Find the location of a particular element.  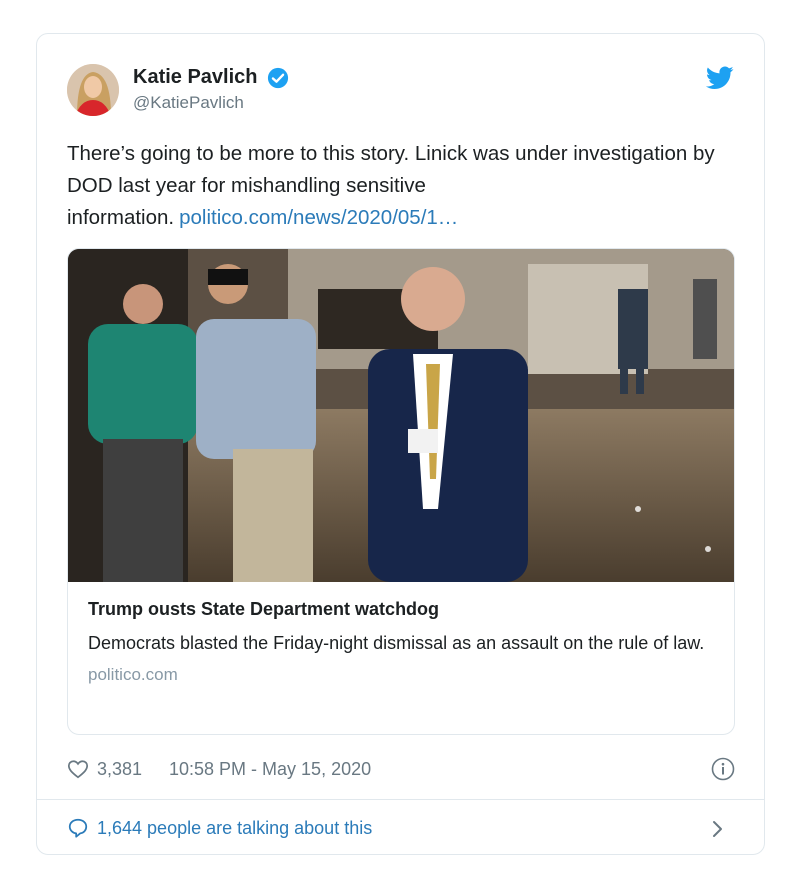

info-icon is located at coordinates (723, 769).